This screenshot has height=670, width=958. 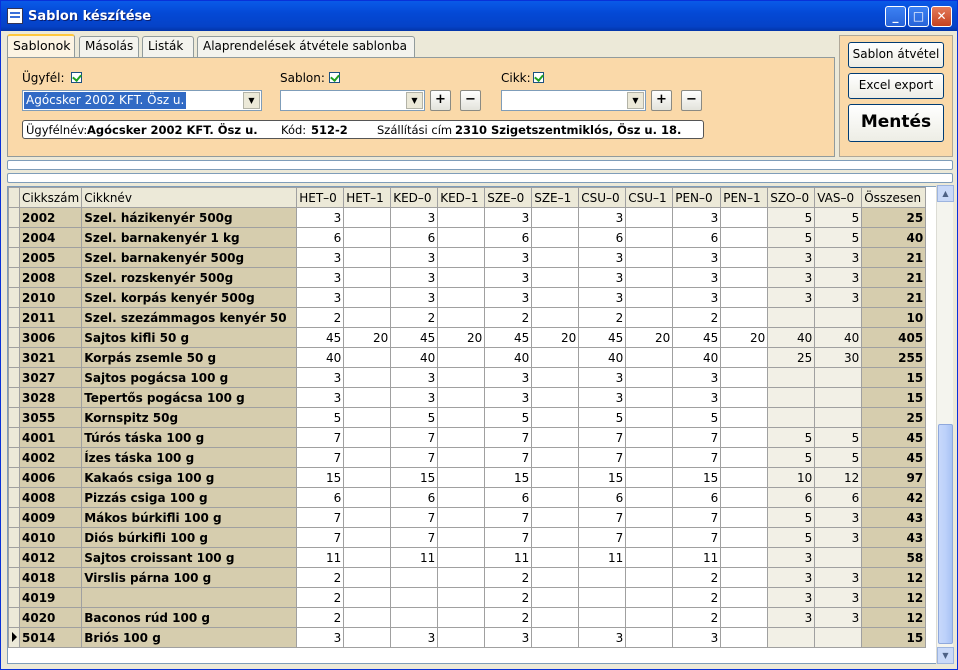 I want to click on title-bar: Sablon készítése _ □ ✕, so click(x=479, y=16).